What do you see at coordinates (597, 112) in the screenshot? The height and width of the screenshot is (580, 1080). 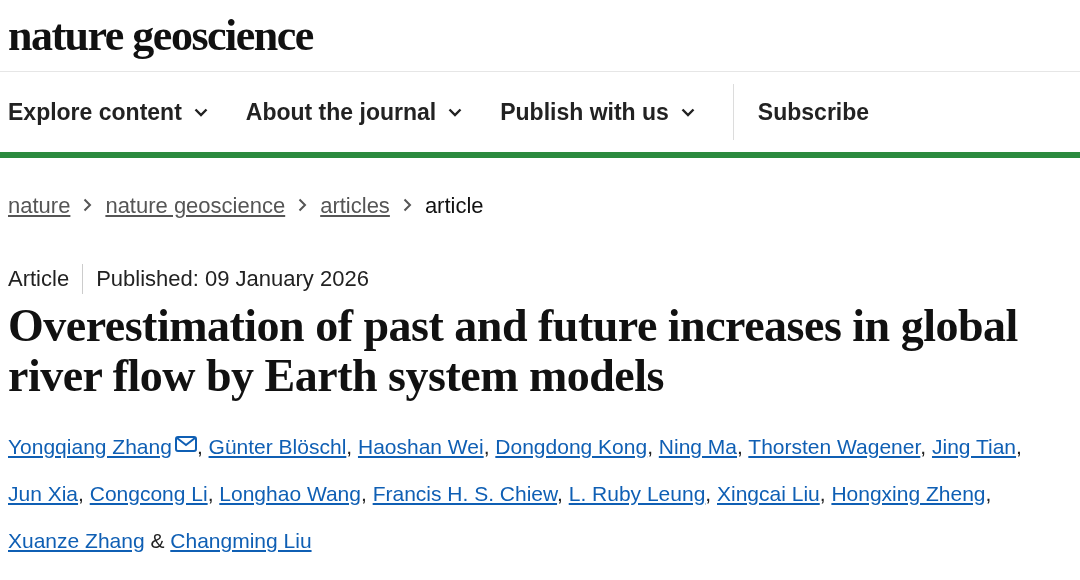 I see `nav-menu-item: Publish with us` at bounding box center [597, 112].